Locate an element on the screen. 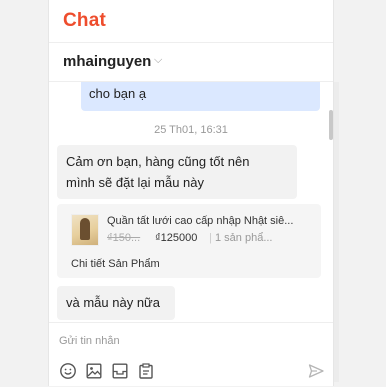  product-price: ₫125000 is located at coordinates (176, 238).